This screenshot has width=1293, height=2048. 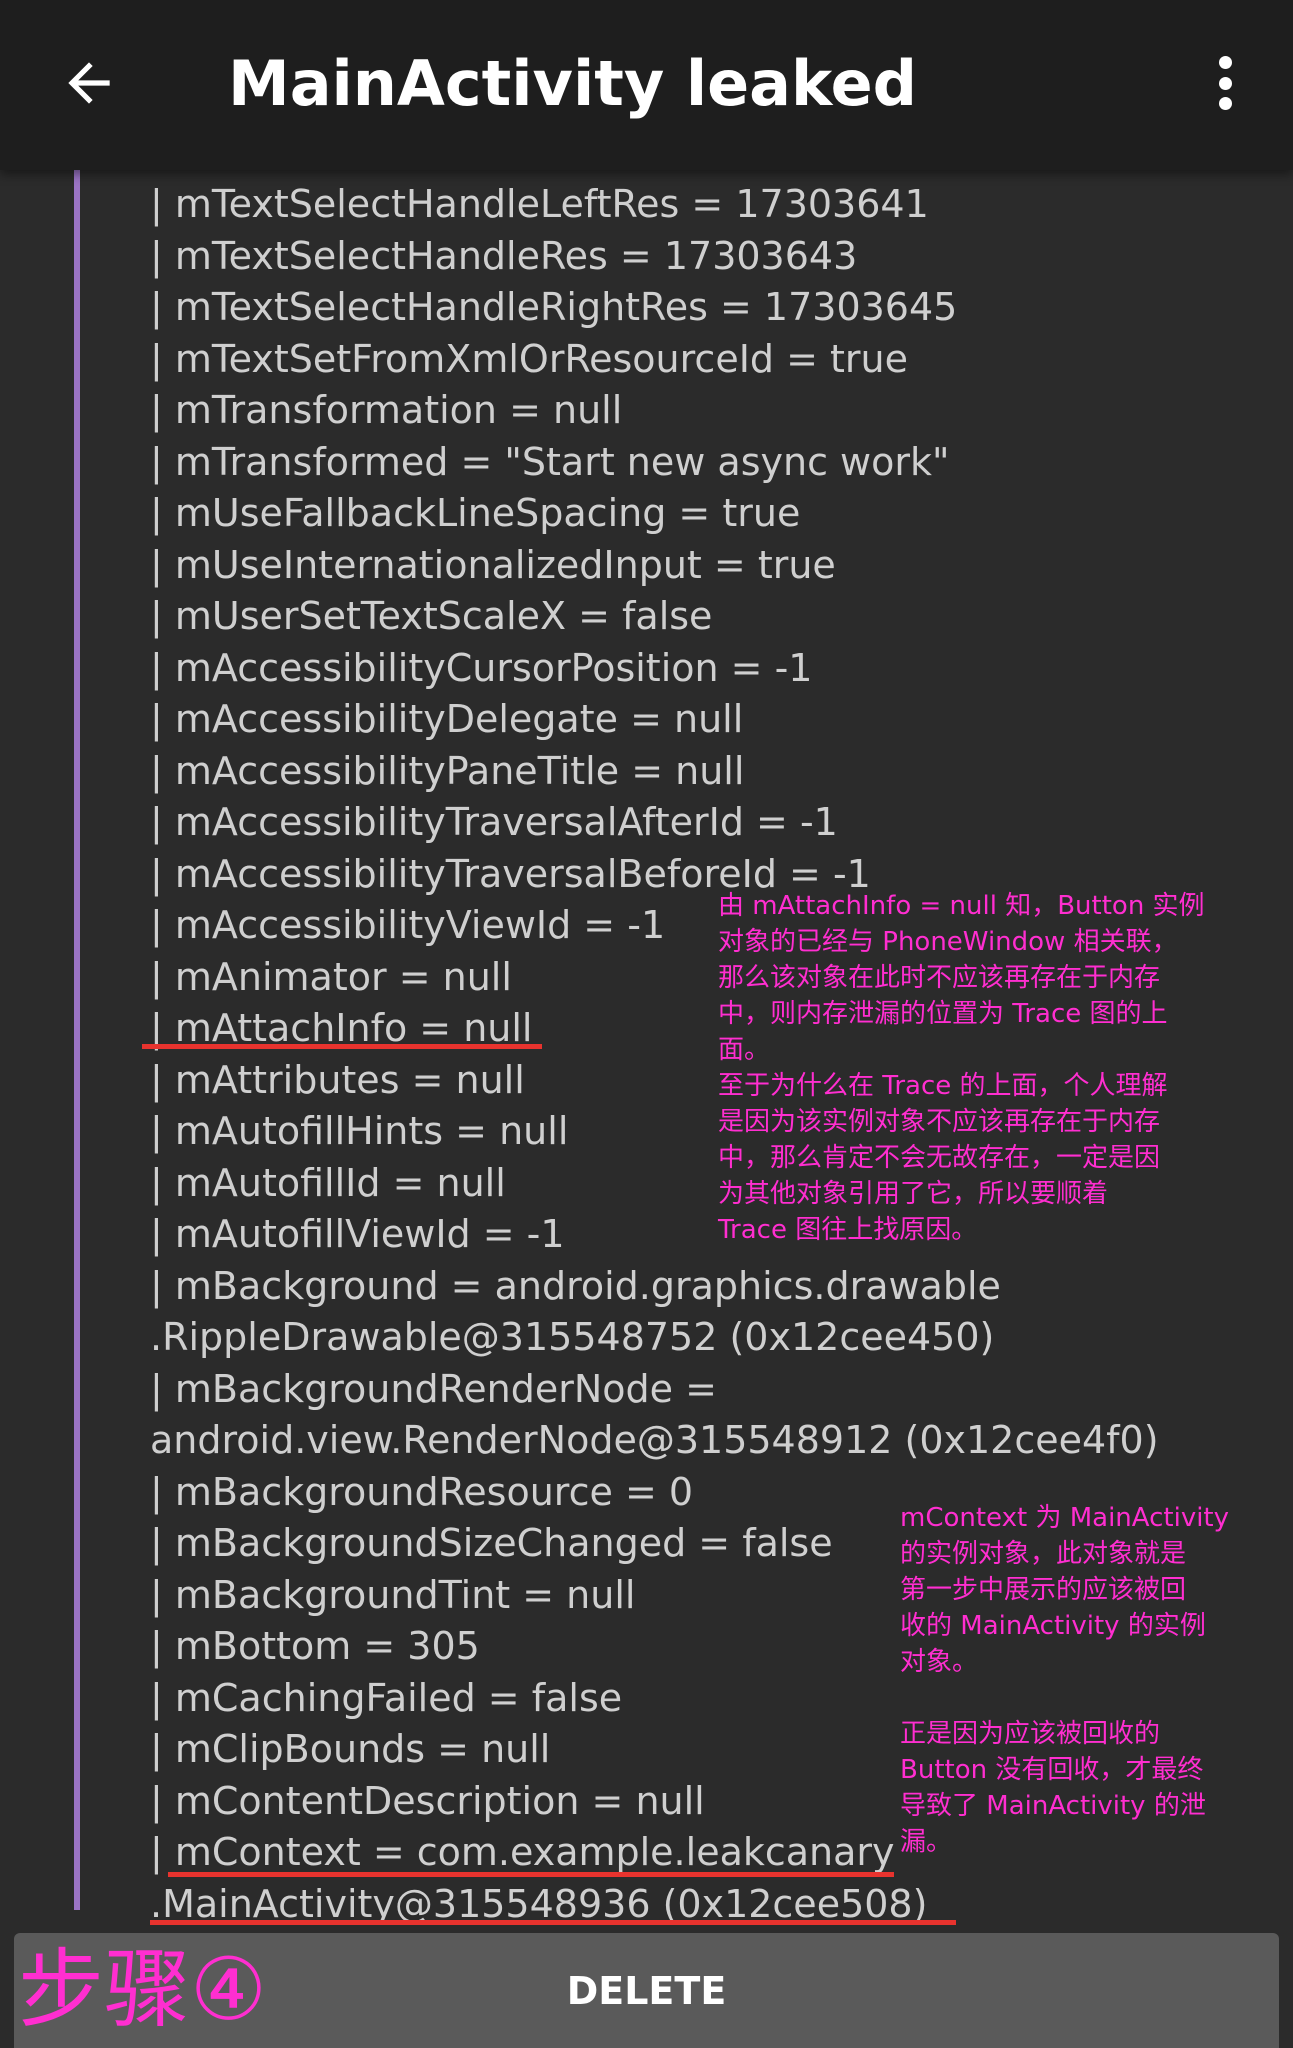 What do you see at coordinates (926, 1842) in the screenshot?
I see `annotation-line: 漏。` at bounding box center [926, 1842].